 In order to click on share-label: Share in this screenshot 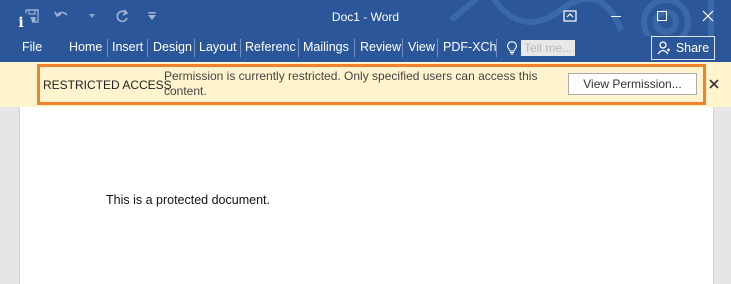, I will do `click(692, 48)`.